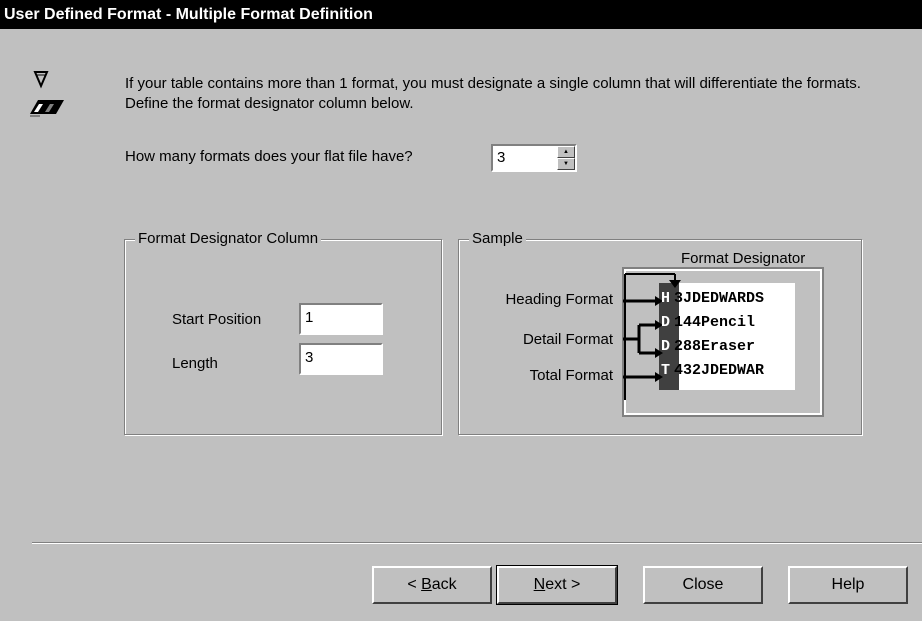 This screenshot has width=922, height=621. What do you see at coordinates (217, 319) in the screenshot?
I see `start-position-label: Start Position` at bounding box center [217, 319].